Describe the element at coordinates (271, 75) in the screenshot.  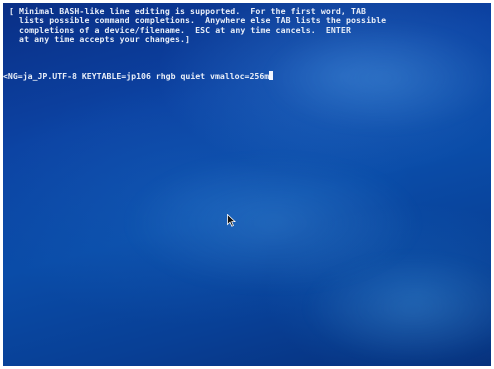
I see `text-cursor-icon` at that location.